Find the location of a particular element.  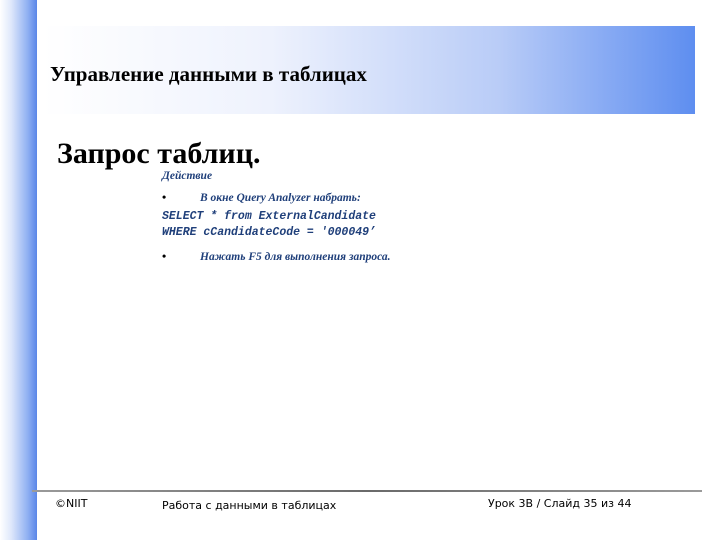

sql-line-1: SELECT * from ExternalCandidate is located at coordinates (269, 216).